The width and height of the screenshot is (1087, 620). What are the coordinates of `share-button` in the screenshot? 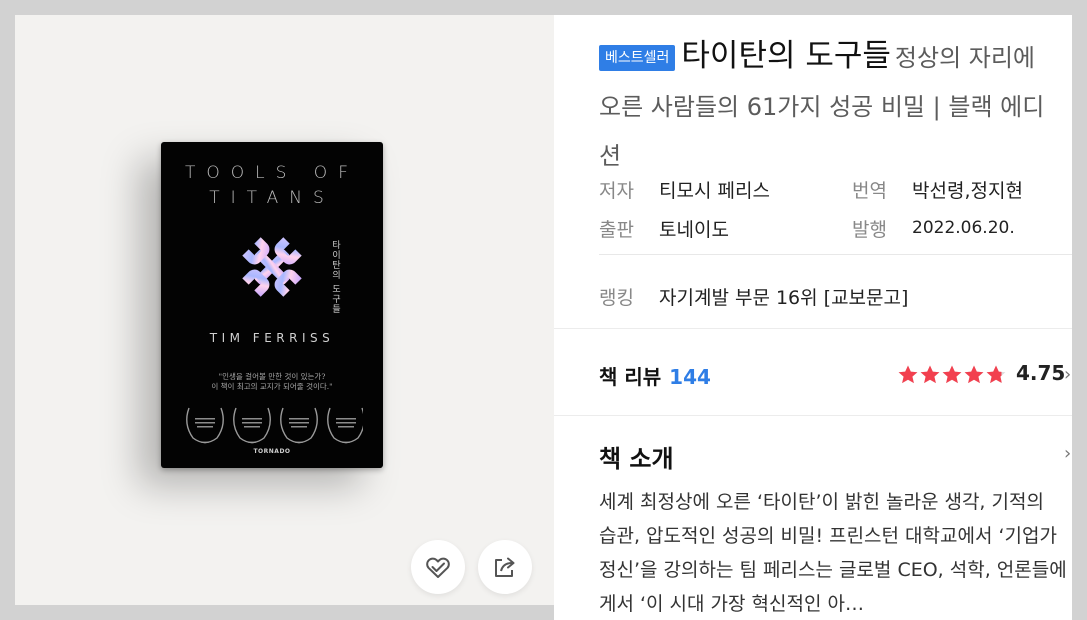 It's located at (505, 567).